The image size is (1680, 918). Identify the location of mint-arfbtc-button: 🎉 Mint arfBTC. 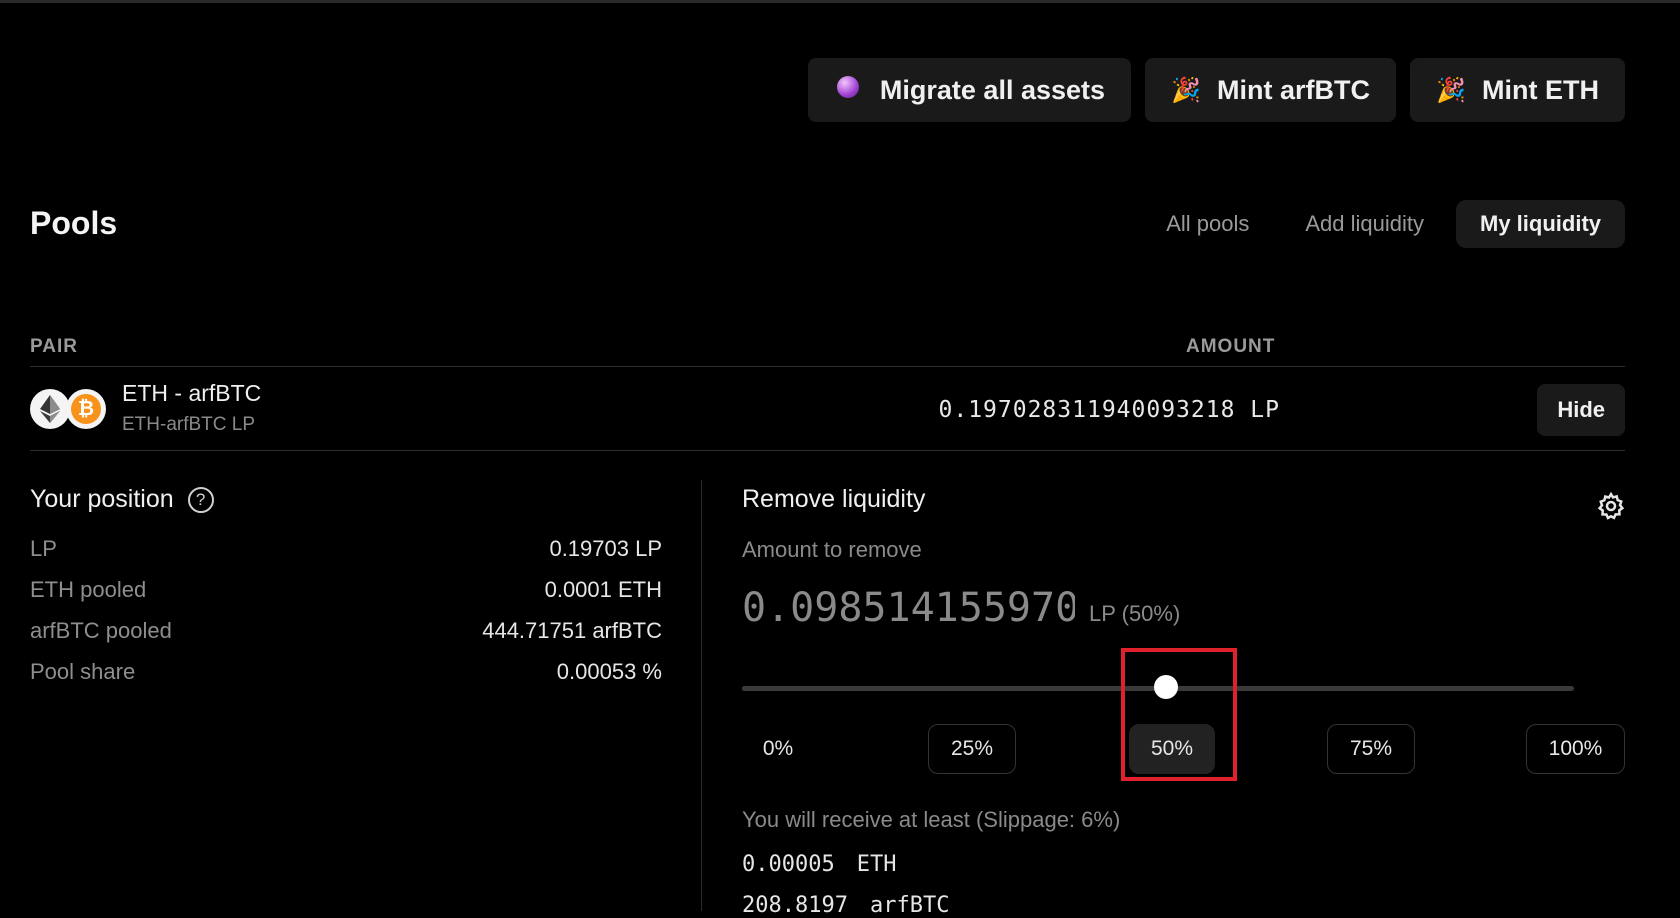
(1271, 90).